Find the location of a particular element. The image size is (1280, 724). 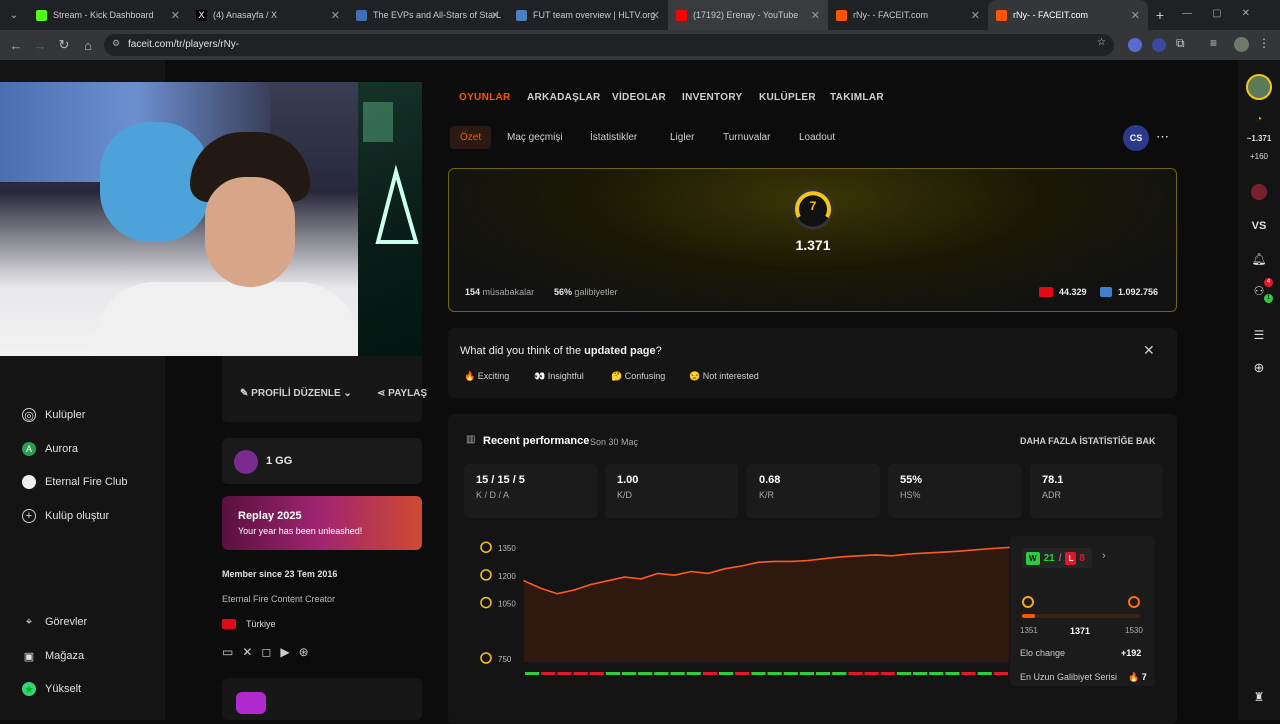

club-card is located at coordinates (322, 699).